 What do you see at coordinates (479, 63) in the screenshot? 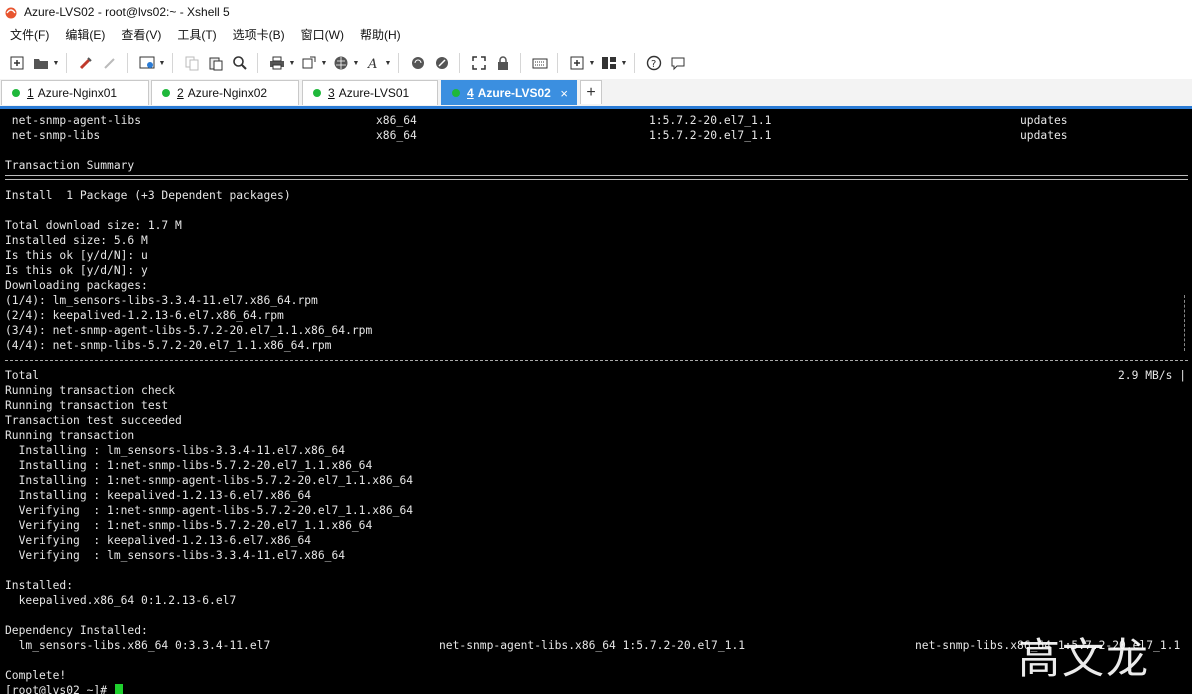
I see `fullscreen-icon` at bounding box center [479, 63].